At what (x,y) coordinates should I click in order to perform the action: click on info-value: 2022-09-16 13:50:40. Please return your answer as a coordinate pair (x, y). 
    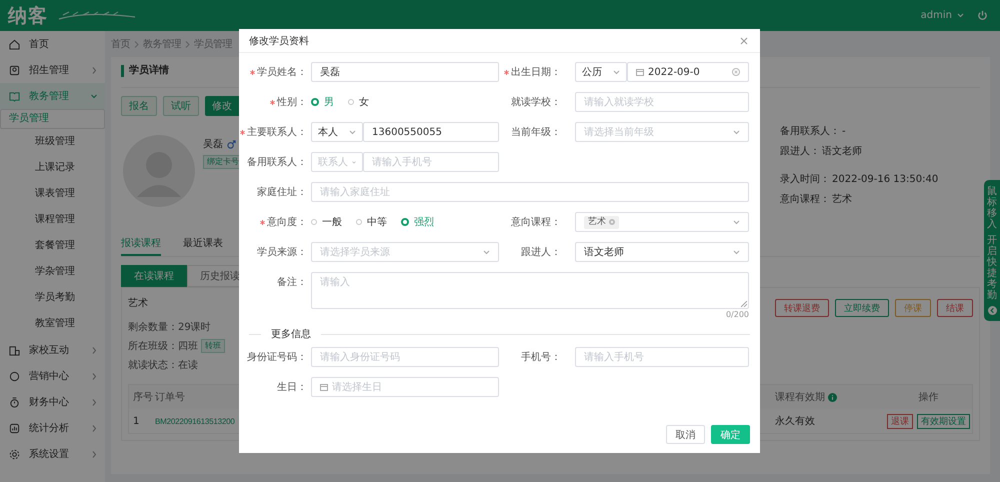
    Looking at the image, I should click on (885, 180).